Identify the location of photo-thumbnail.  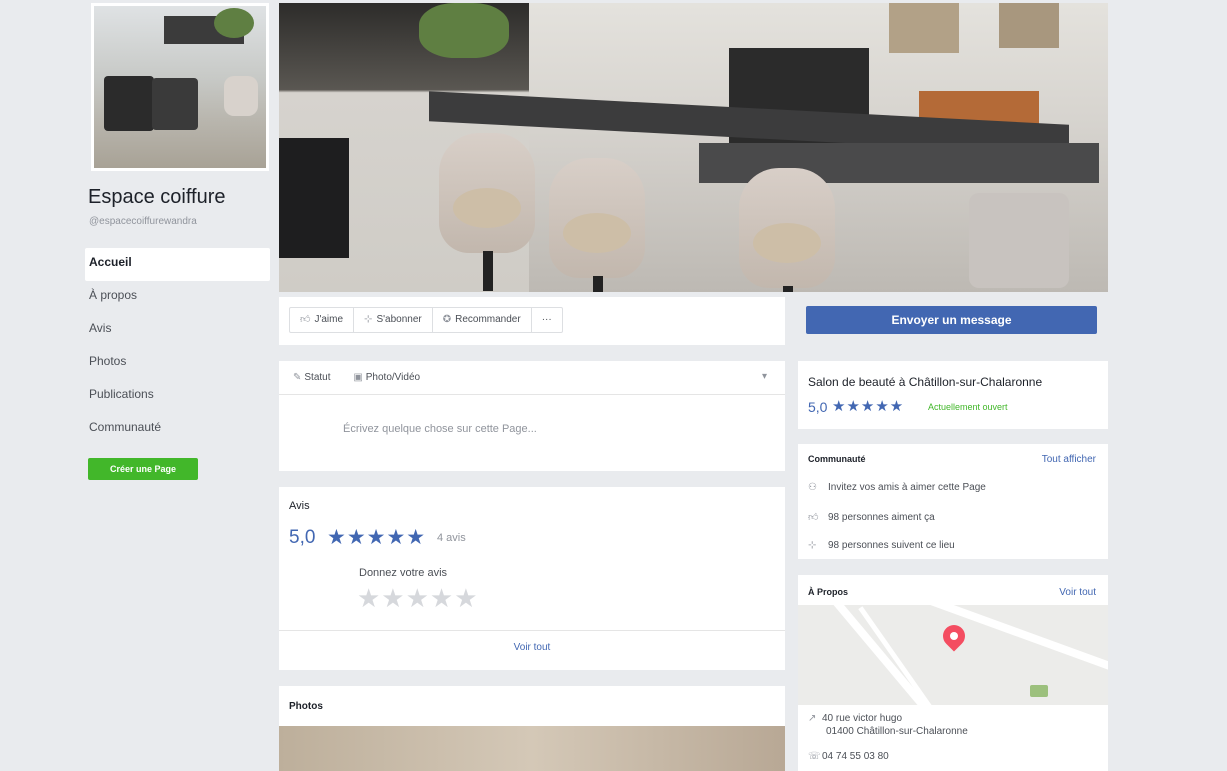
(532, 748).